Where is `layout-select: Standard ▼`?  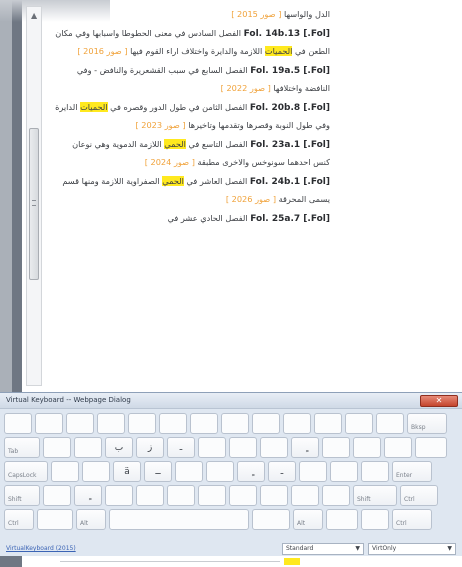
layout-select: Standard ▼ is located at coordinates (323, 549).